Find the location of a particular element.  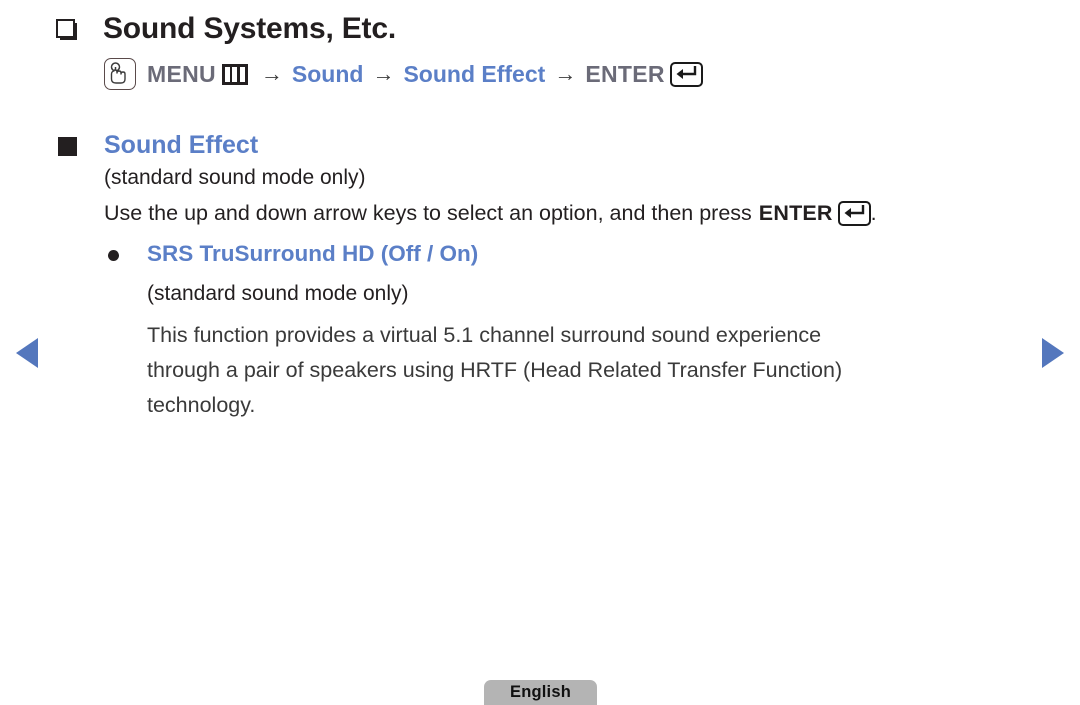

option-note: (standard sound mode only) is located at coordinates (278, 293).